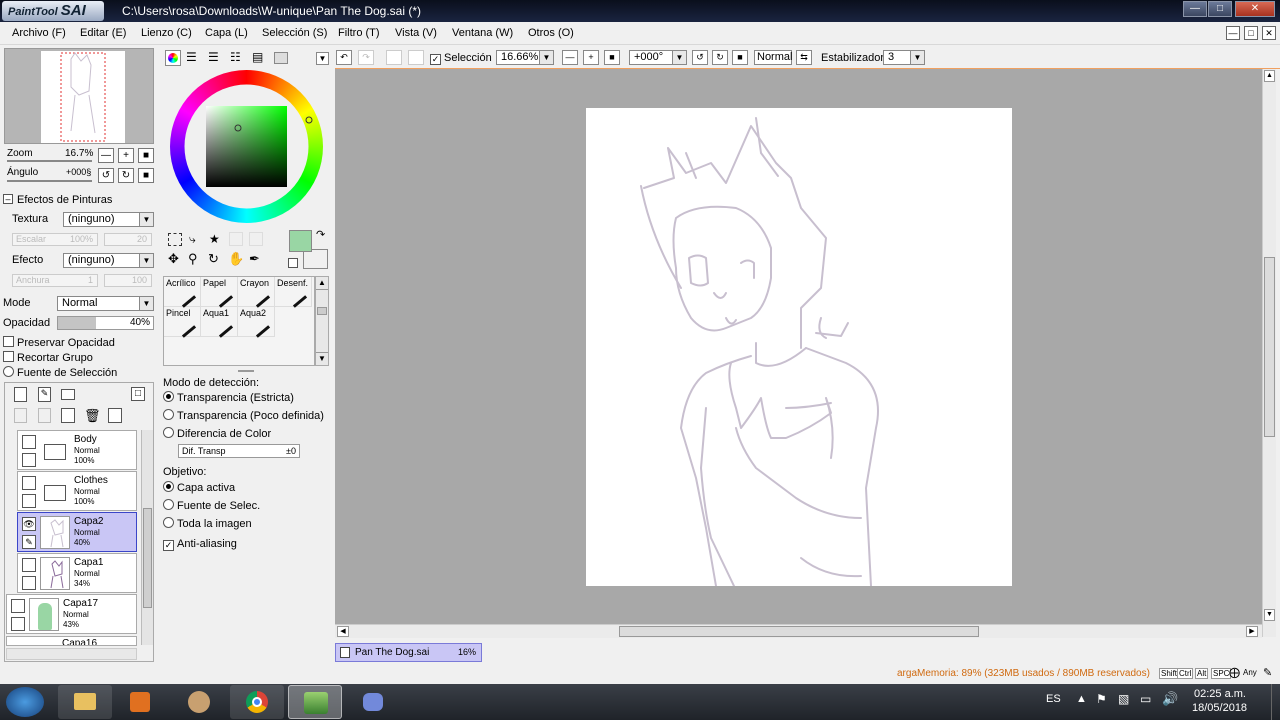 This screenshot has height=720, width=1280. What do you see at coordinates (29, 524) in the screenshot?
I see `eye-icon: 👁` at bounding box center [29, 524].